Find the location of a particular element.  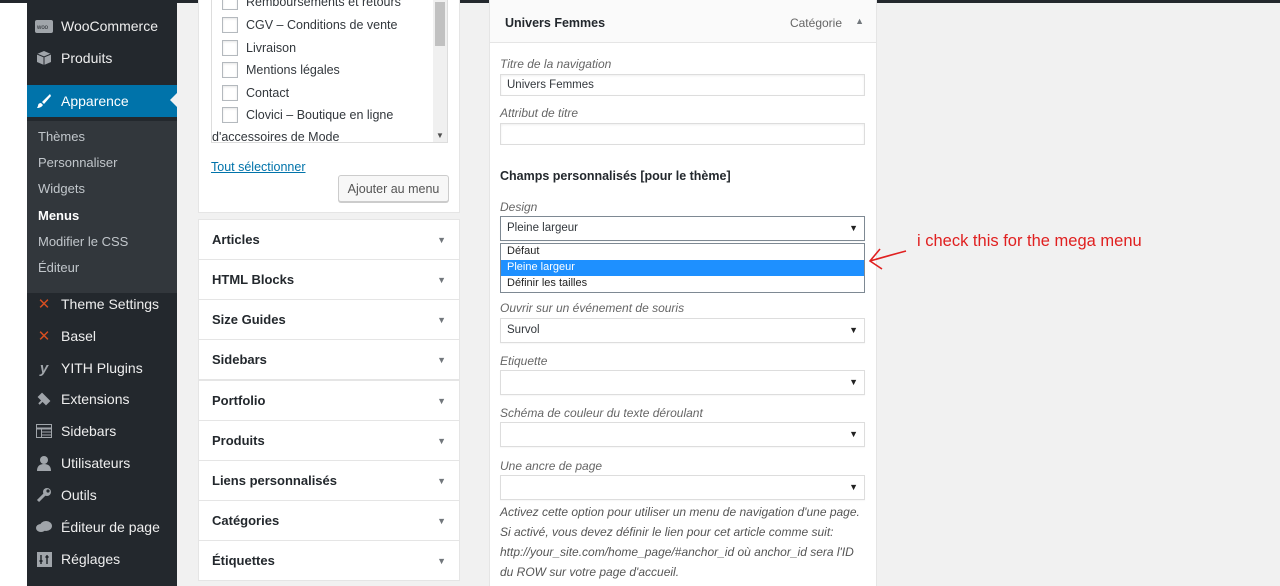

user-icon is located at coordinates (44, 463).